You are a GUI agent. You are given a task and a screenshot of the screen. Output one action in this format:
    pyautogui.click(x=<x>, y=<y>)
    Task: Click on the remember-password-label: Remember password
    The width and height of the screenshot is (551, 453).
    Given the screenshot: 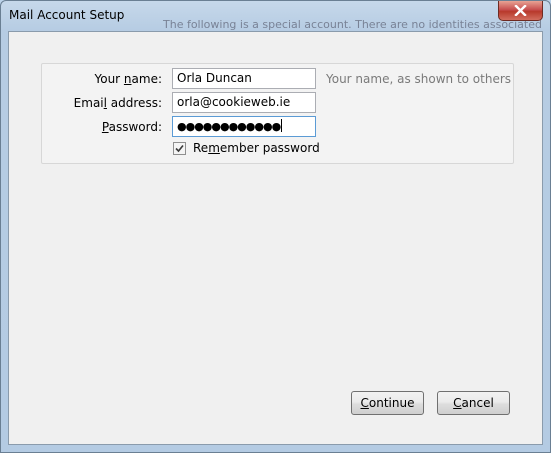 What is the action you would take?
    pyautogui.click(x=256, y=148)
    